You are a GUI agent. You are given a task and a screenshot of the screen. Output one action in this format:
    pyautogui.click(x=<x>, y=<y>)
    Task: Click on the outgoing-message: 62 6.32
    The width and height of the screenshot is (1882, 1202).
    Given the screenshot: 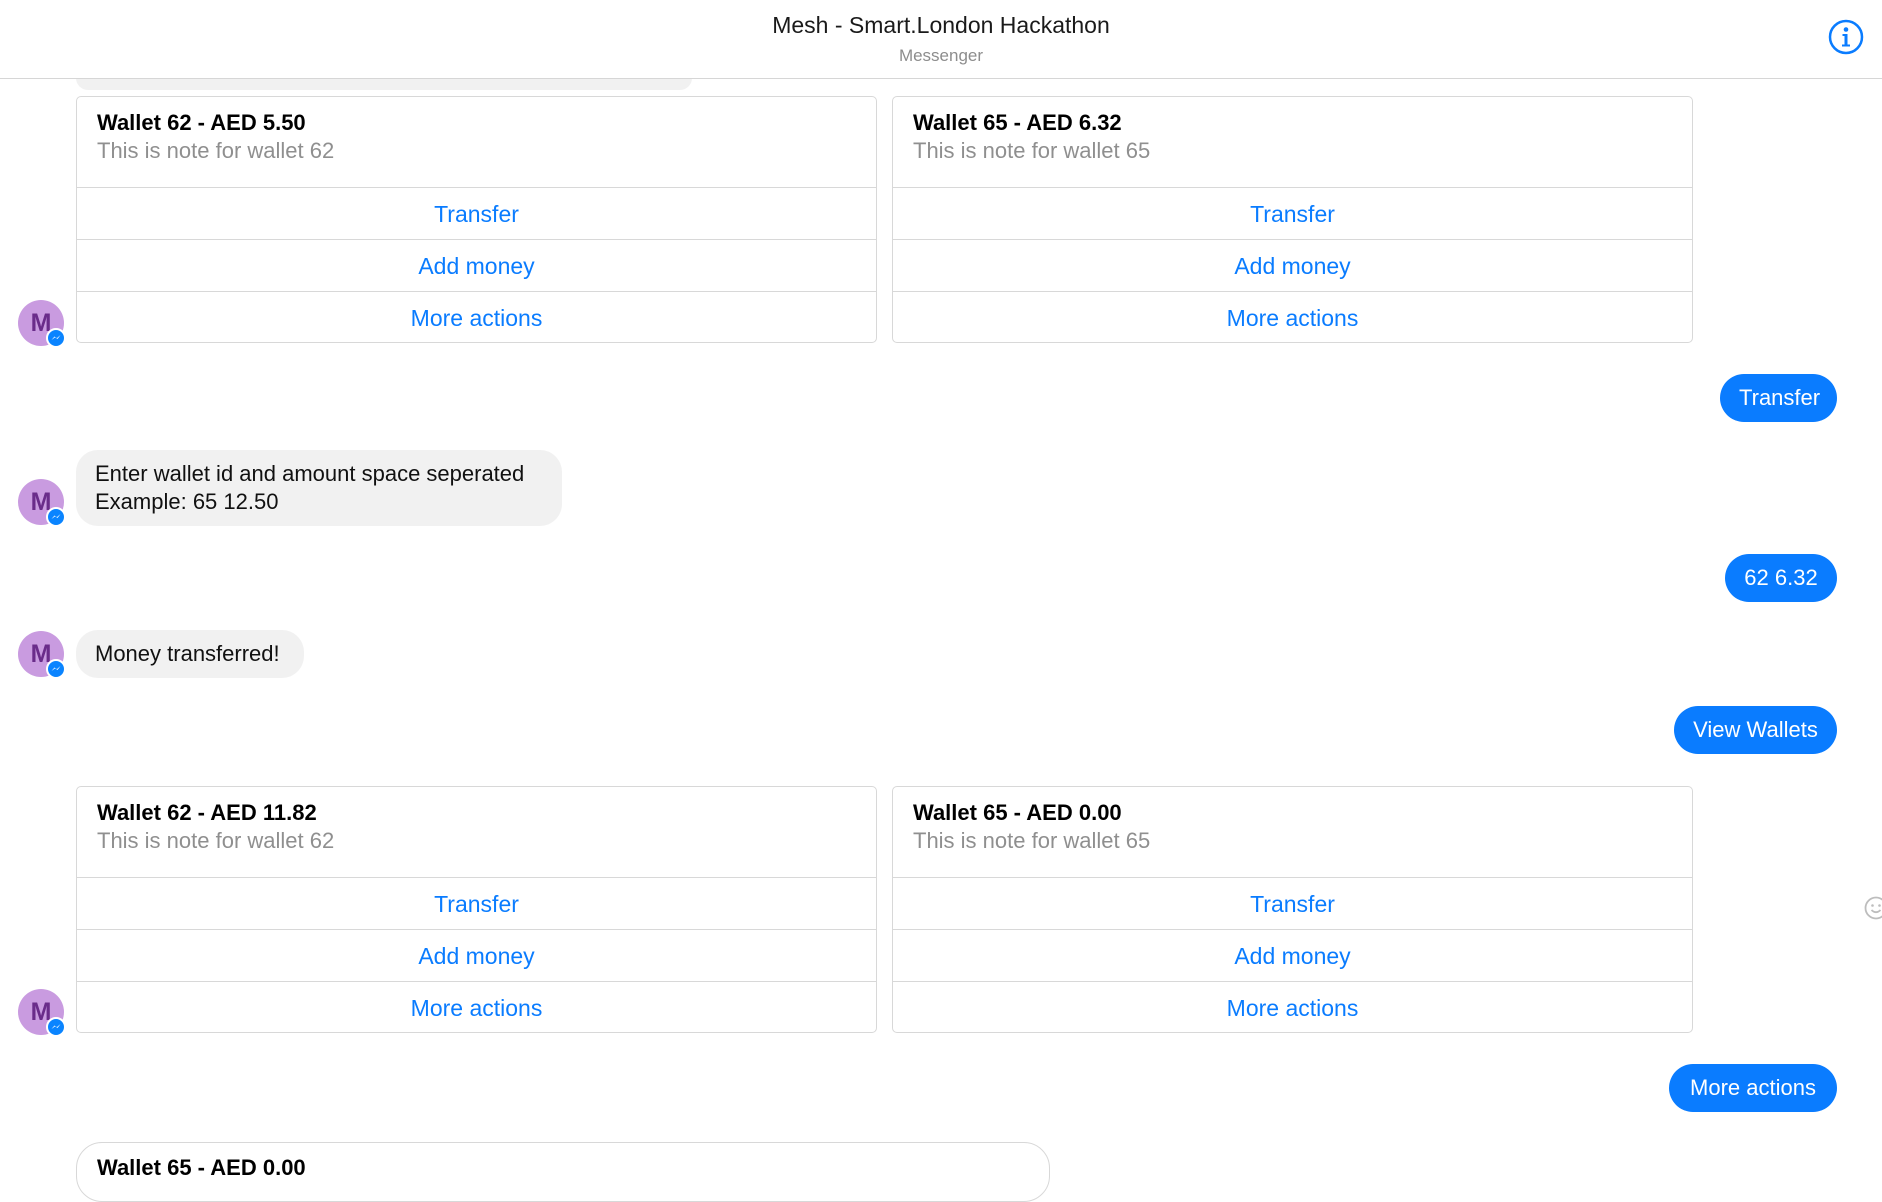 What is the action you would take?
    pyautogui.click(x=1781, y=578)
    